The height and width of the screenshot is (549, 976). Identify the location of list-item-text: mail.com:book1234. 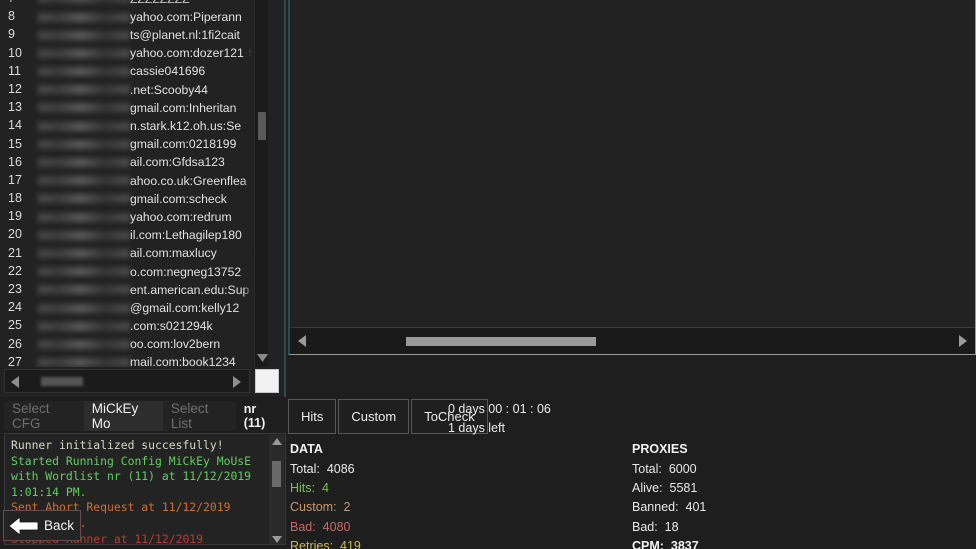
(183, 361).